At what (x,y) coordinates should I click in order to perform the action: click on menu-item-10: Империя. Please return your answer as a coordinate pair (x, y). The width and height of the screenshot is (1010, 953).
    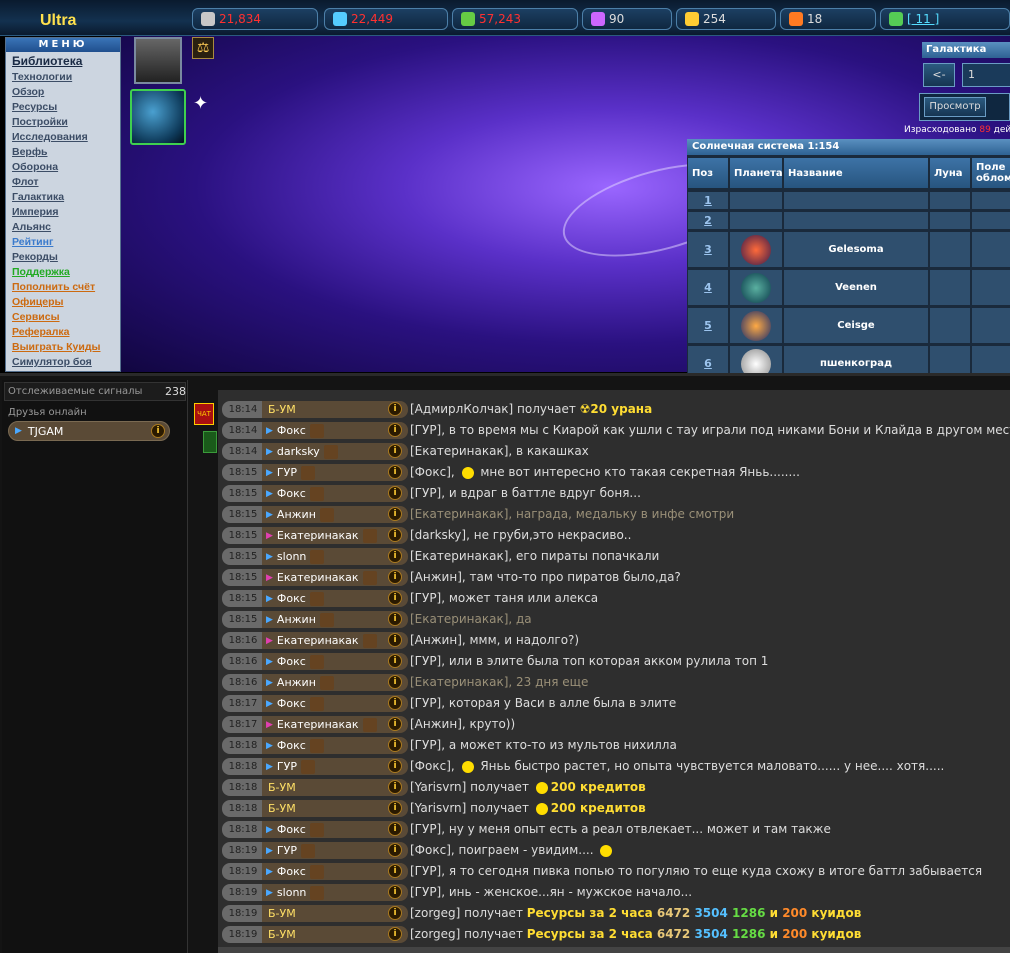
    Looking at the image, I should click on (63, 212).